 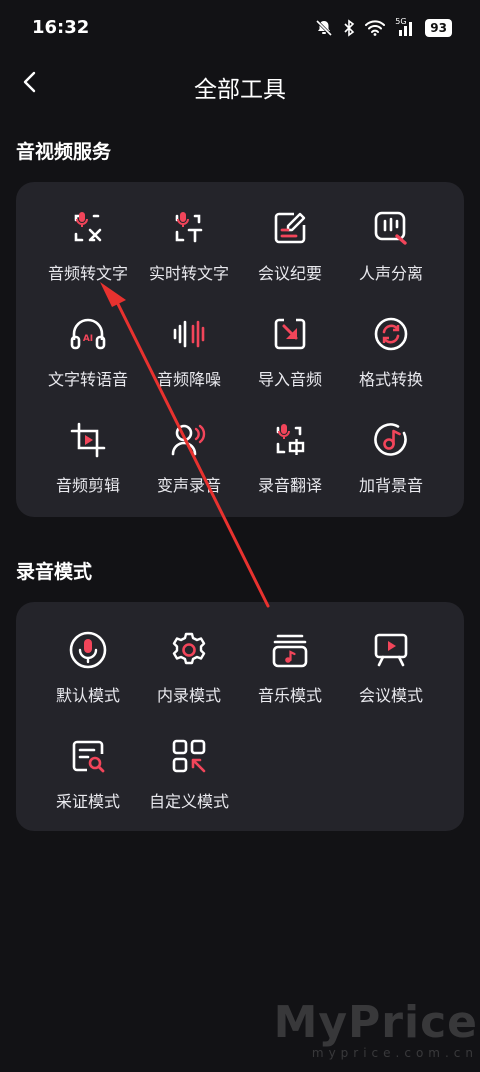 I want to click on watermark-brand: MyPrice, so click(x=375, y=1022).